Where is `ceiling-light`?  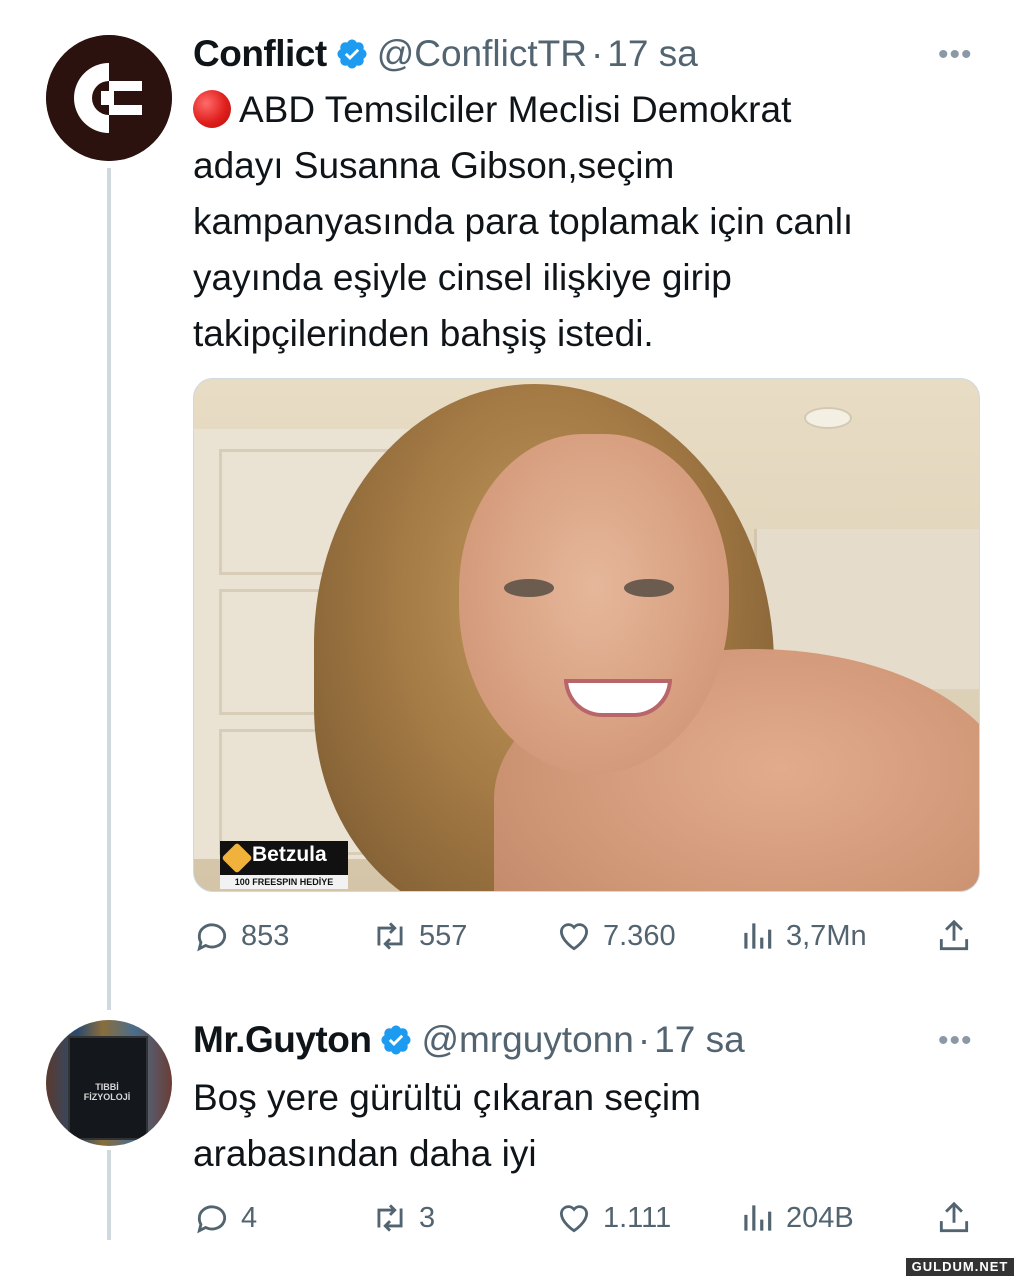 ceiling-light is located at coordinates (828, 418).